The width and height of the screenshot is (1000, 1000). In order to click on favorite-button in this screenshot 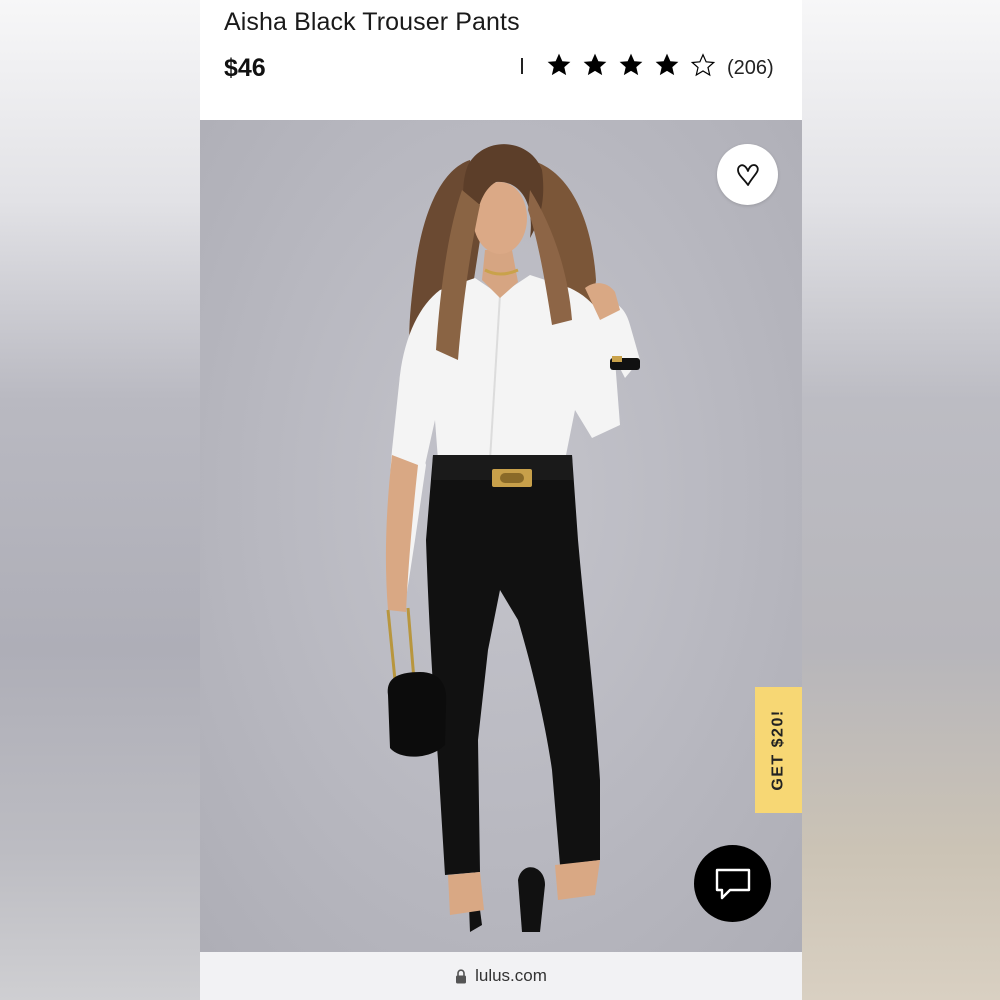, I will do `click(747, 174)`.